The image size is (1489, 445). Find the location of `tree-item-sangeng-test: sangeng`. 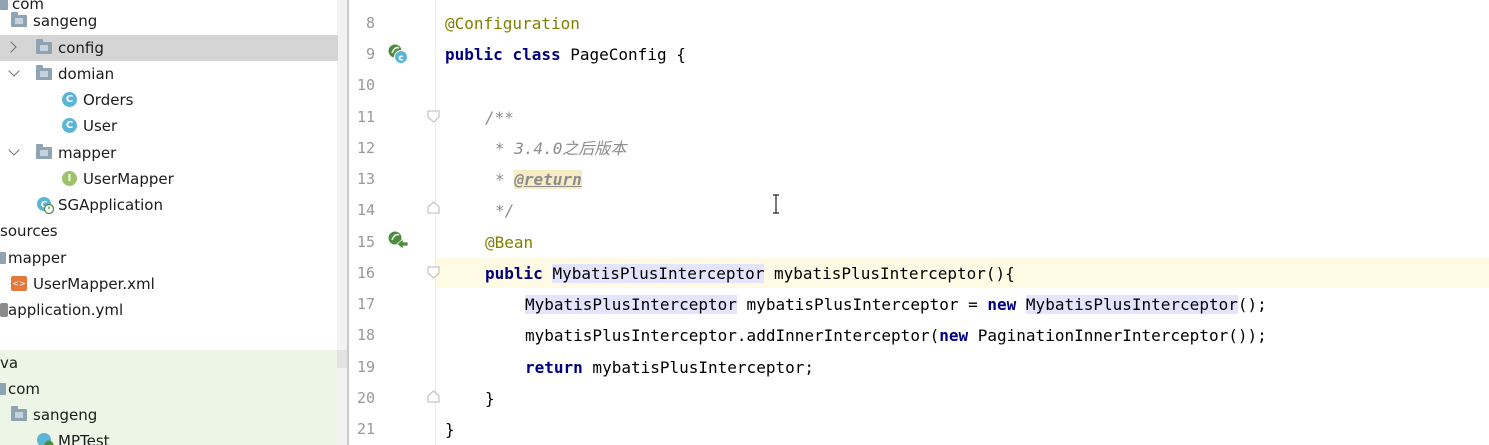

tree-item-sangeng-test: sangeng is located at coordinates (169, 415).